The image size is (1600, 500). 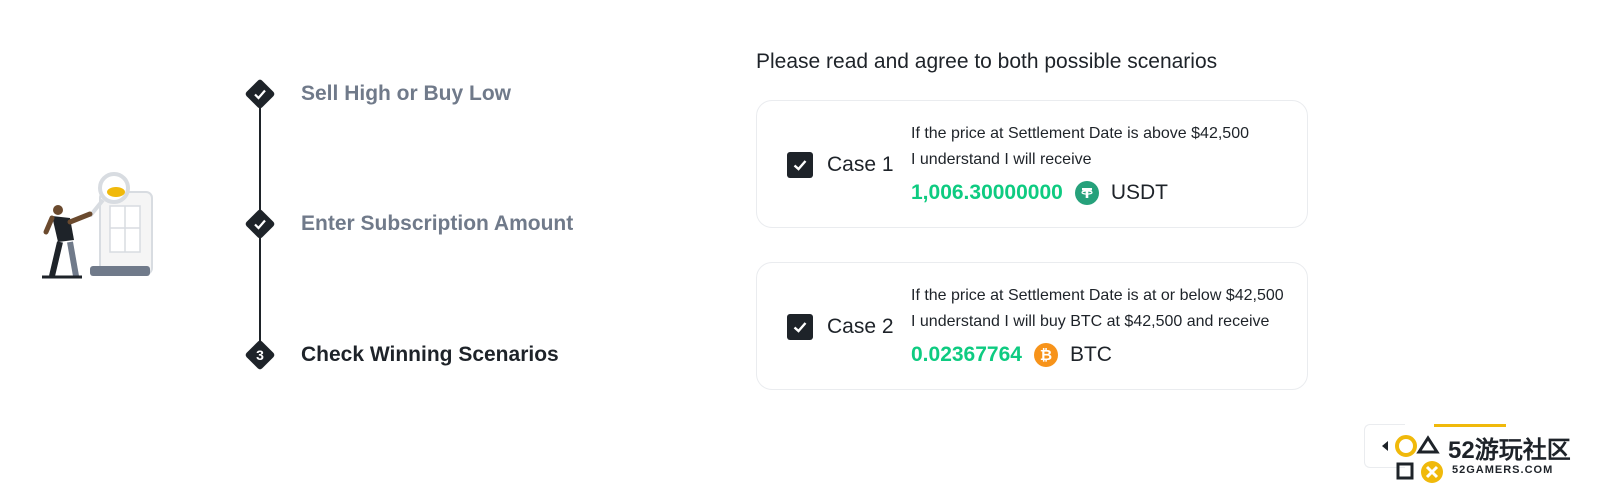 What do you see at coordinates (860, 164) in the screenshot?
I see `case-label: Case 1` at bounding box center [860, 164].